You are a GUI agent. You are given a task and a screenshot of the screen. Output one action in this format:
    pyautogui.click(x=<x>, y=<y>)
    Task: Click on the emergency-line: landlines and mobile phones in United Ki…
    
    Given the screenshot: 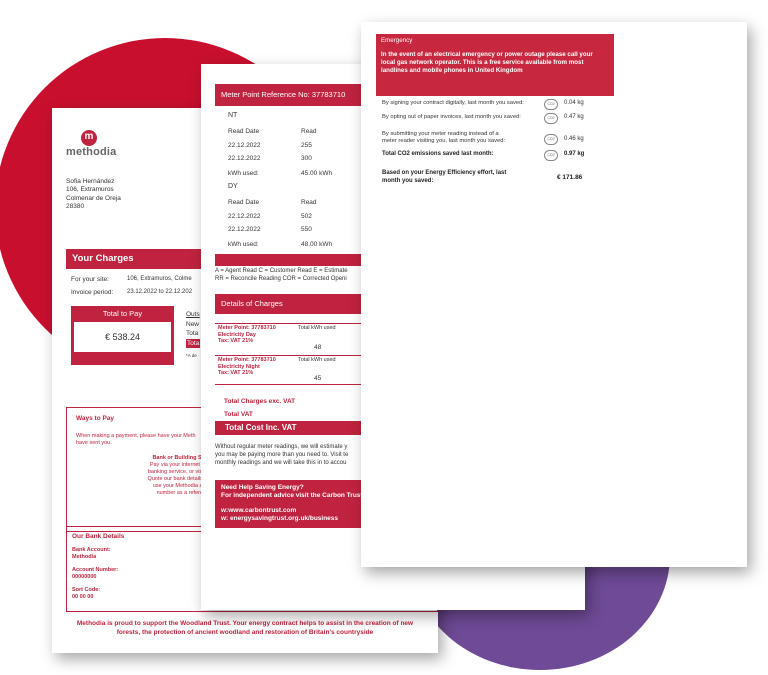 What is the action you would take?
    pyautogui.click(x=452, y=70)
    